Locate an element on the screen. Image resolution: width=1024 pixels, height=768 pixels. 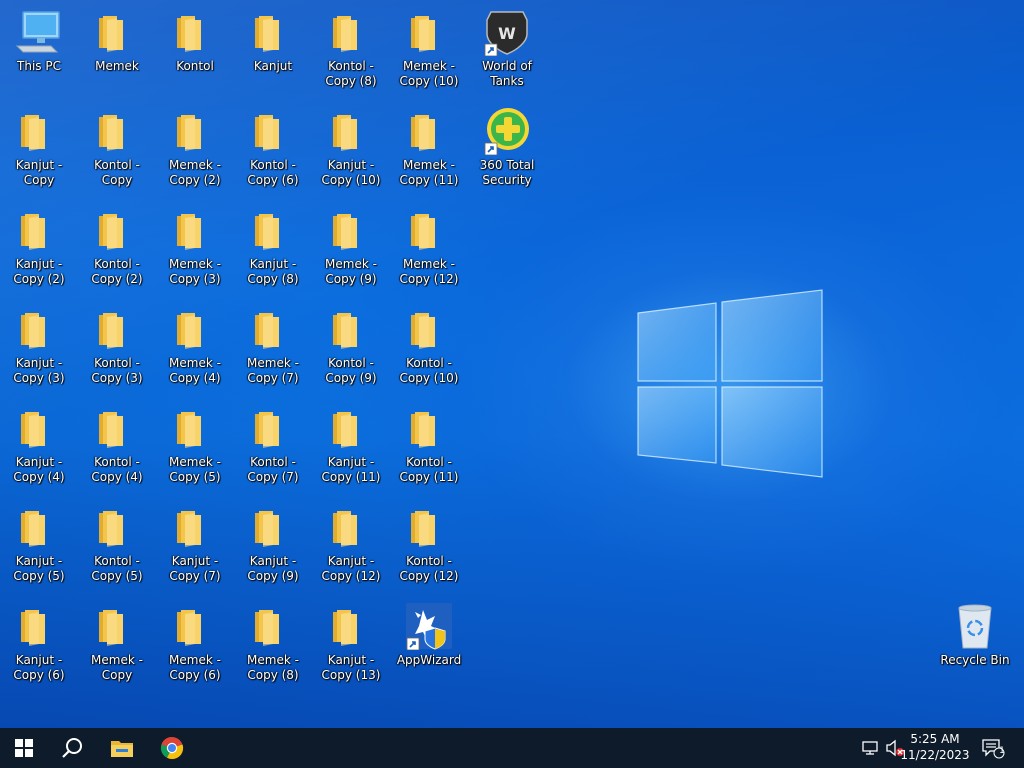
network-icon is located at coordinates (870, 748).